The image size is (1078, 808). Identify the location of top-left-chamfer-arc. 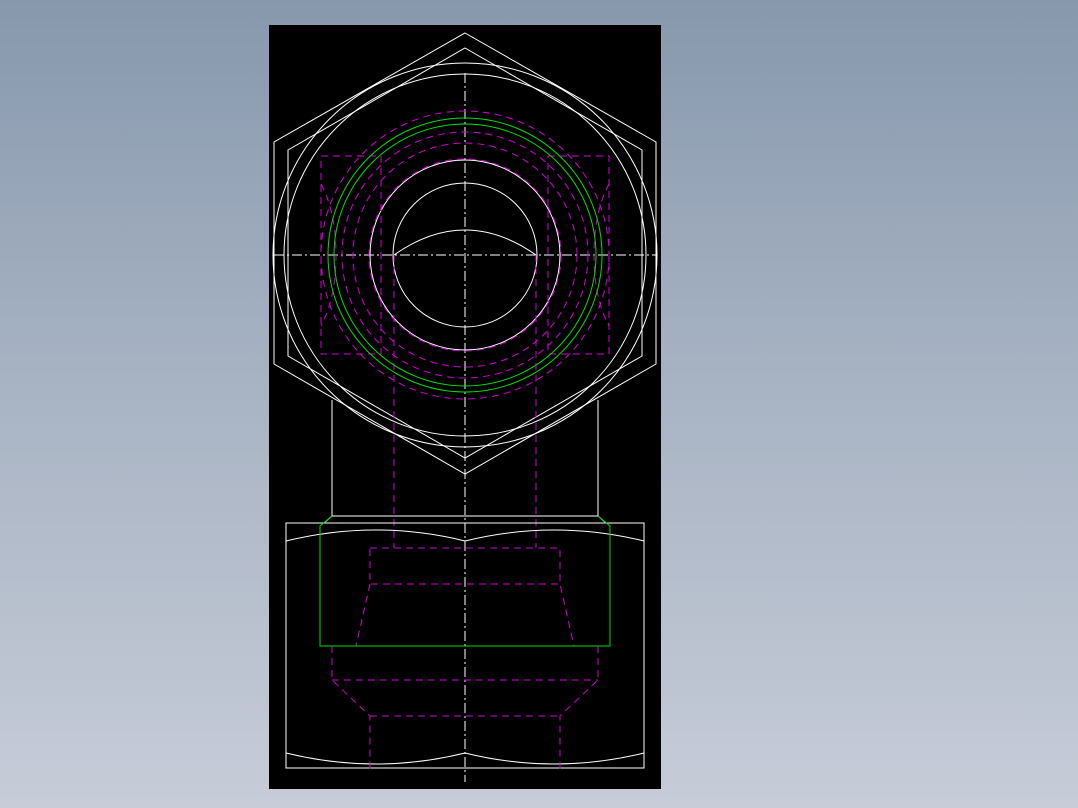
(375, 535).